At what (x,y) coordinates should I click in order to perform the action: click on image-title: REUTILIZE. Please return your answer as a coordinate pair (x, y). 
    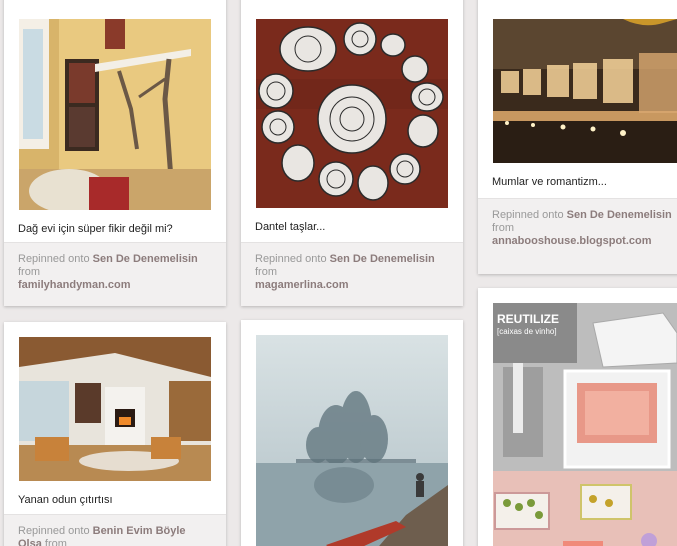
    Looking at the image, I should click on (528, 319).